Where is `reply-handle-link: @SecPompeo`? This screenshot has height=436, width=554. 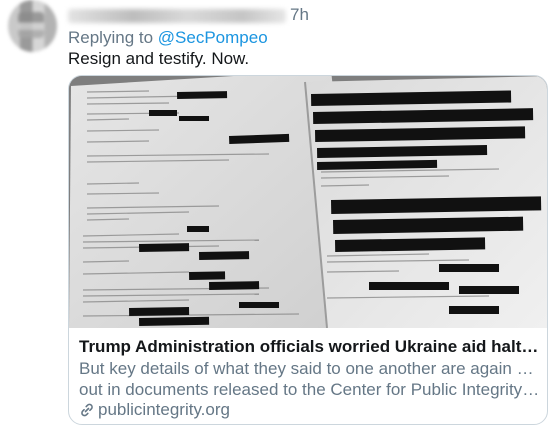 reply-handle-link: @SecPompeo is located at coordinates (213, 37).